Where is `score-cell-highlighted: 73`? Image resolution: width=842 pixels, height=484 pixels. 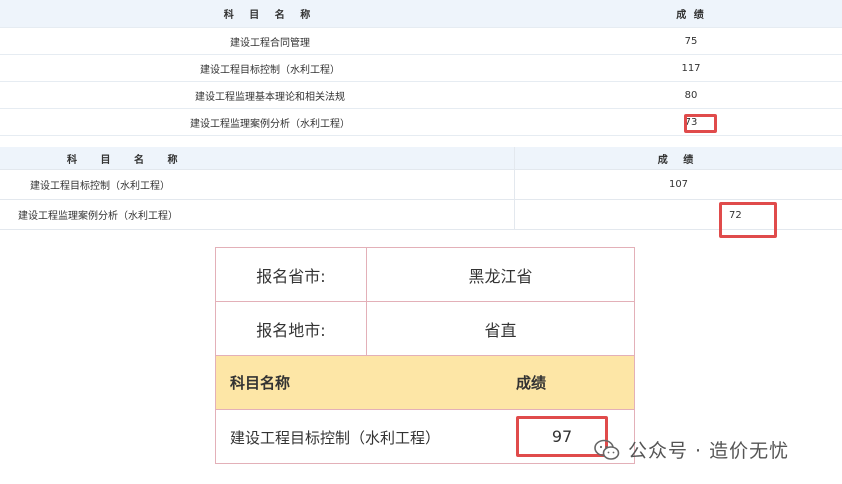 score-cell-highlighted: 73 is located at coordinates (691, 123).